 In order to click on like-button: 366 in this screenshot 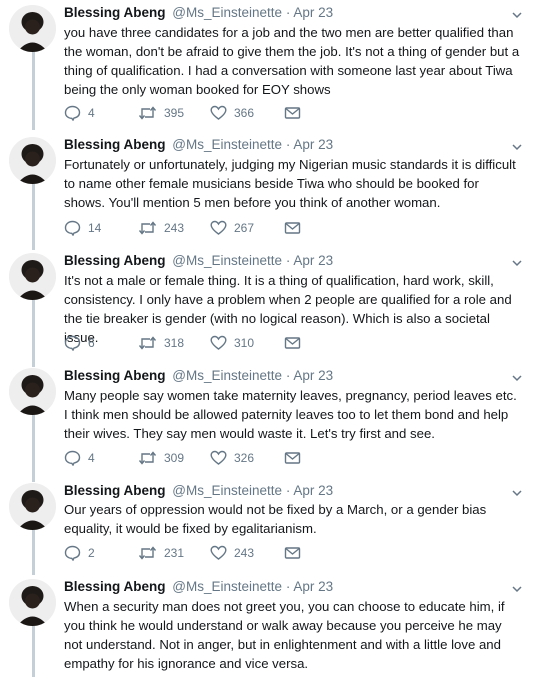, I will do `click(232, 113)`.